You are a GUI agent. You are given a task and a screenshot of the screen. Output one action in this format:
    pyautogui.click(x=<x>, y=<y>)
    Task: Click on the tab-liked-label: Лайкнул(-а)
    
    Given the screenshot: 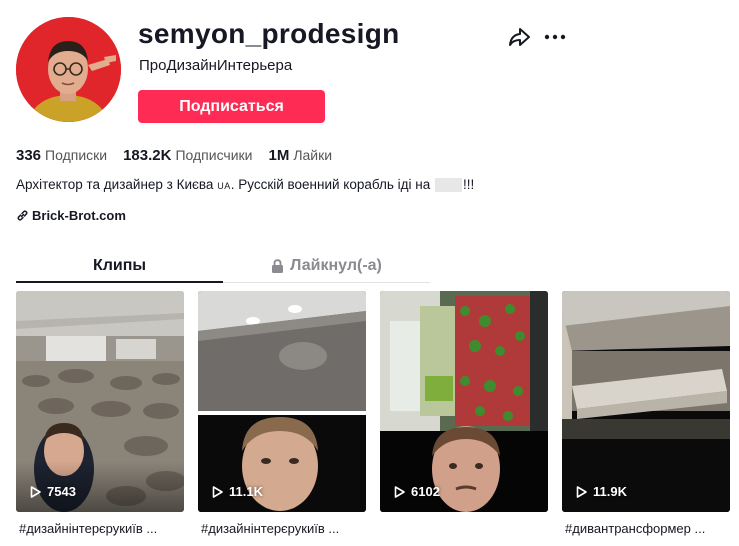 What is the action you would take?
    pyautogui.click(x=336, y=265)
    